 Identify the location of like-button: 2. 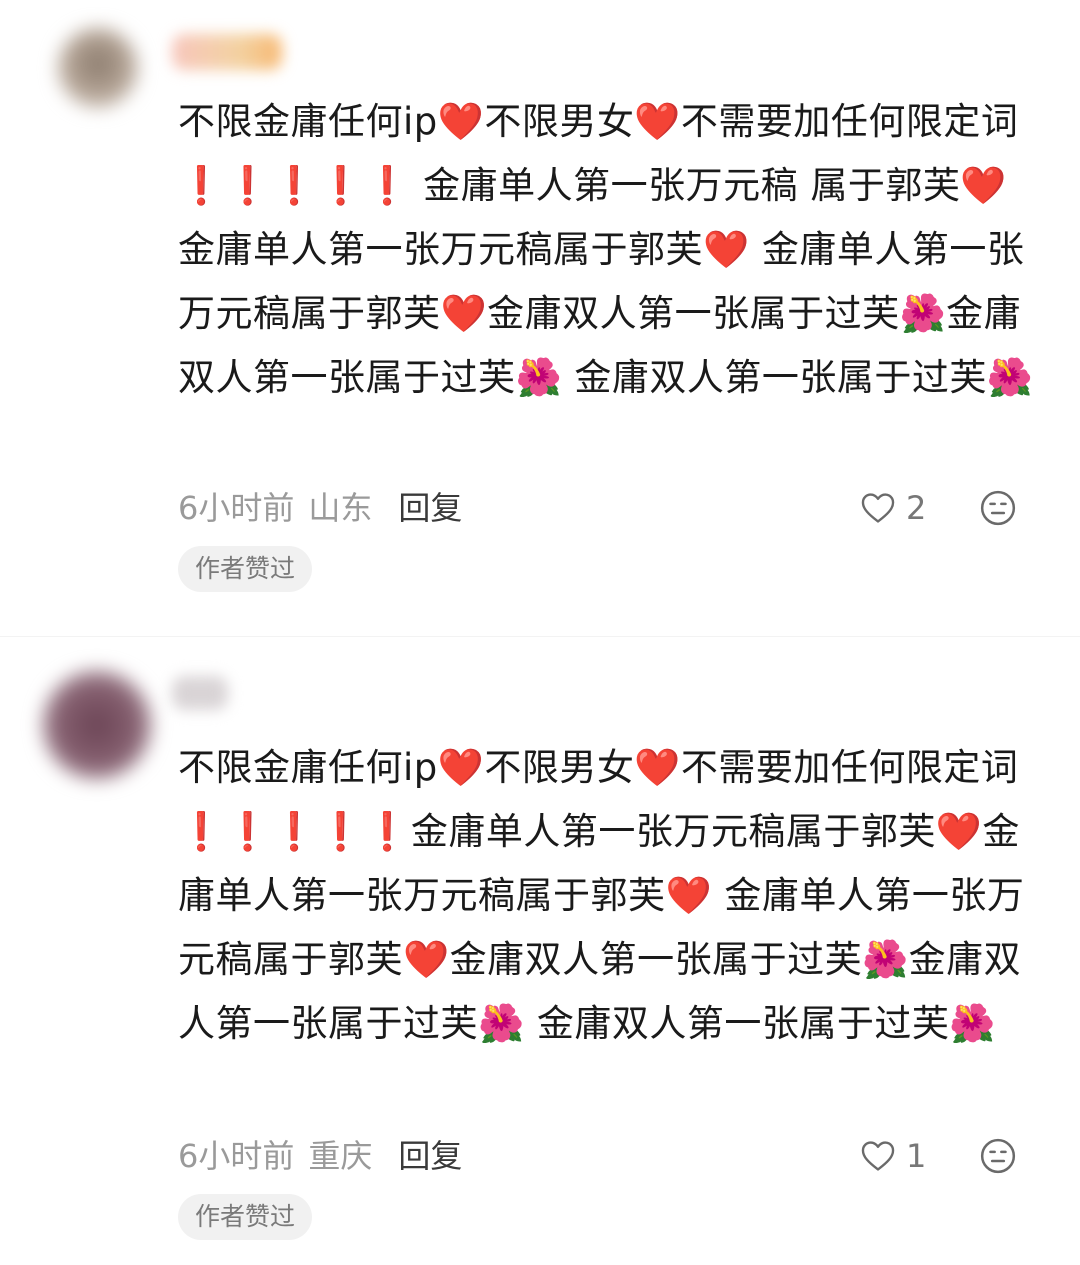
(892, 508).